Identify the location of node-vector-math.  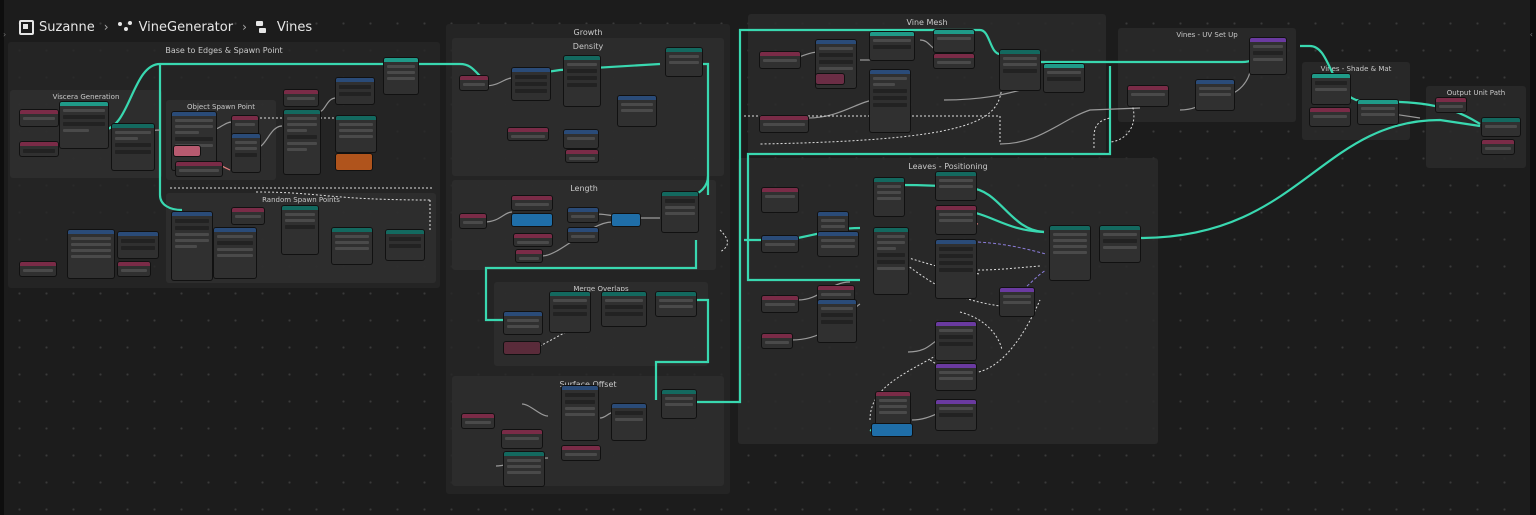
(580, 413).